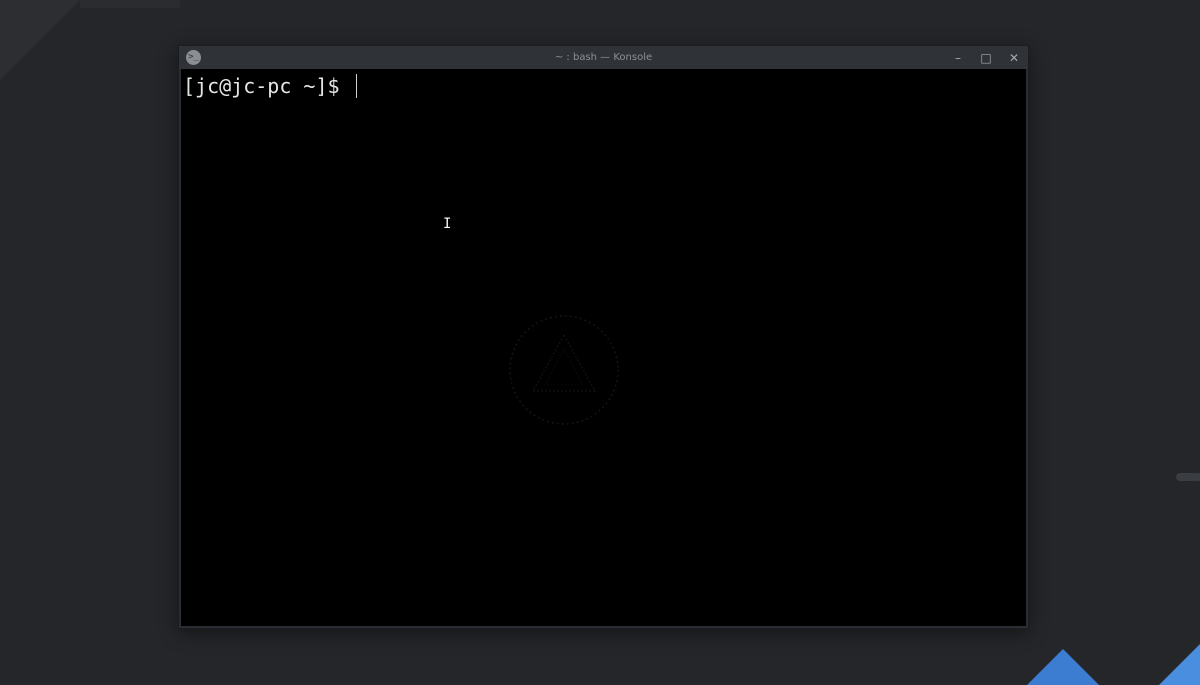  I want to click on minimize-icon: –, so click(958, 58).